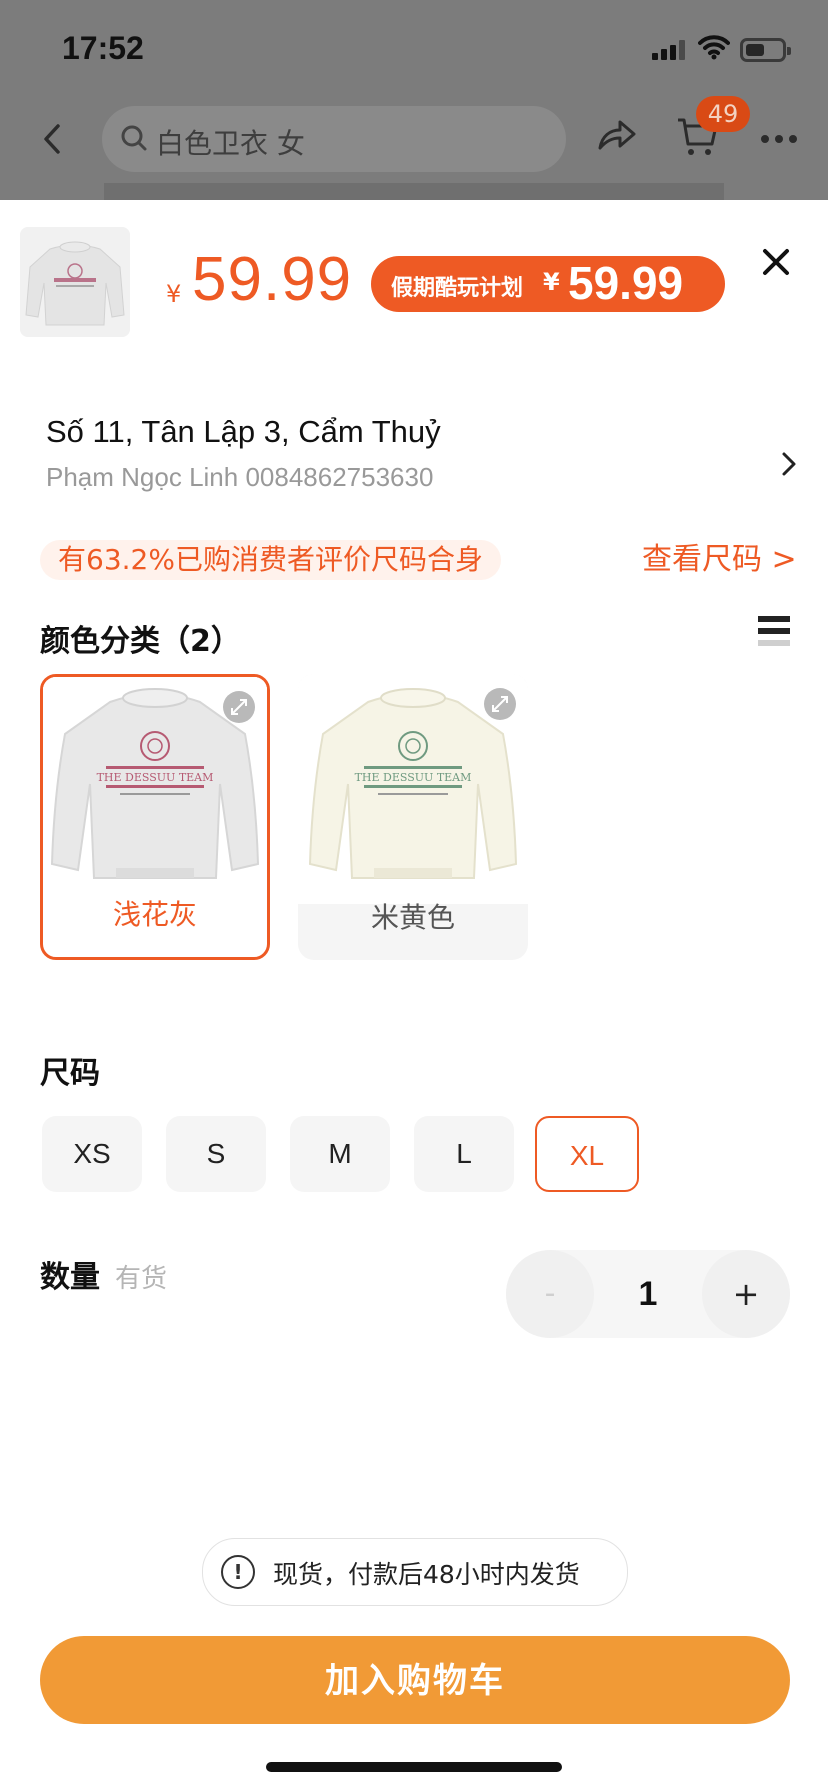  I want to click on cellular-signal-icon, so click(668, 50).